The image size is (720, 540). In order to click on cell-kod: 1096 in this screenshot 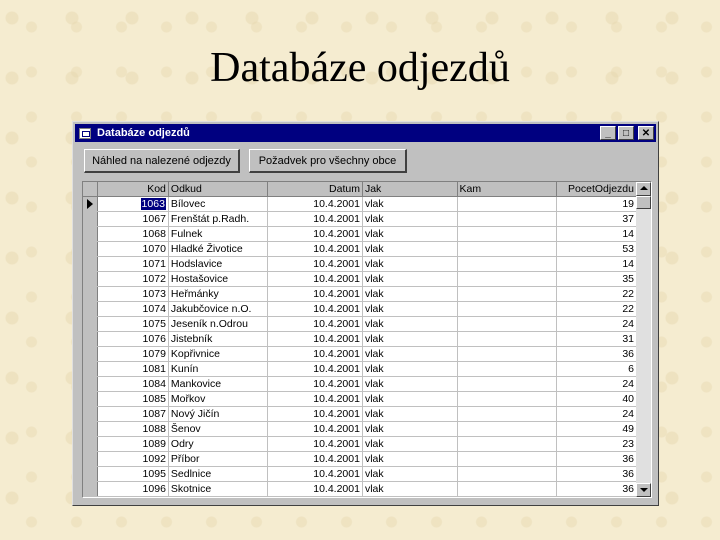, I will do `click(133, 489)`.